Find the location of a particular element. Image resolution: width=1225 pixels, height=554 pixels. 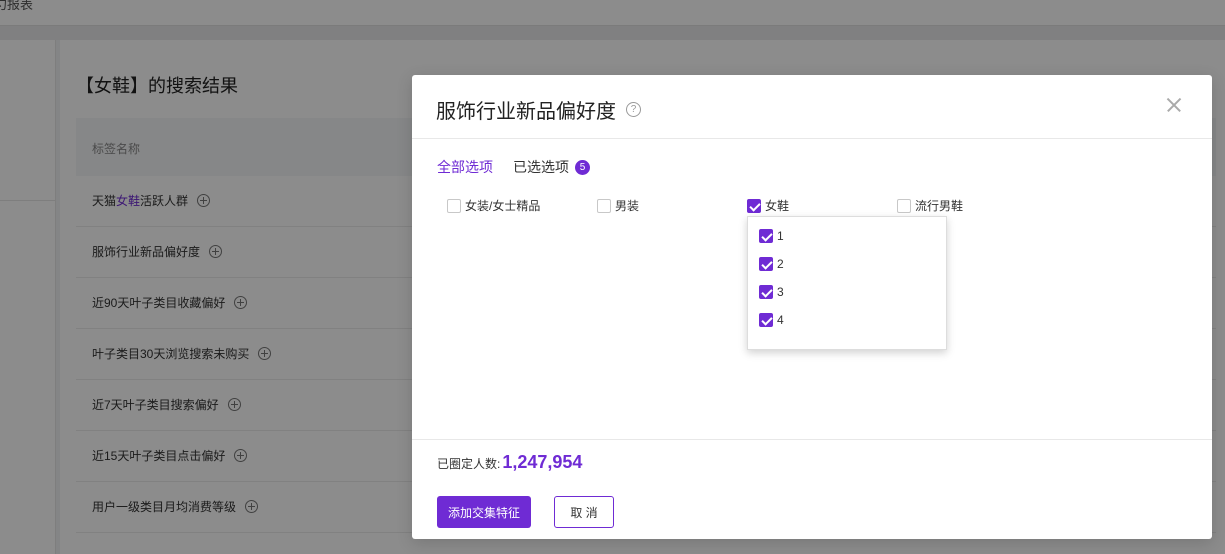

dialog-title: 服饰行业新品偏好度 ? is located at coordinates (538, 109).